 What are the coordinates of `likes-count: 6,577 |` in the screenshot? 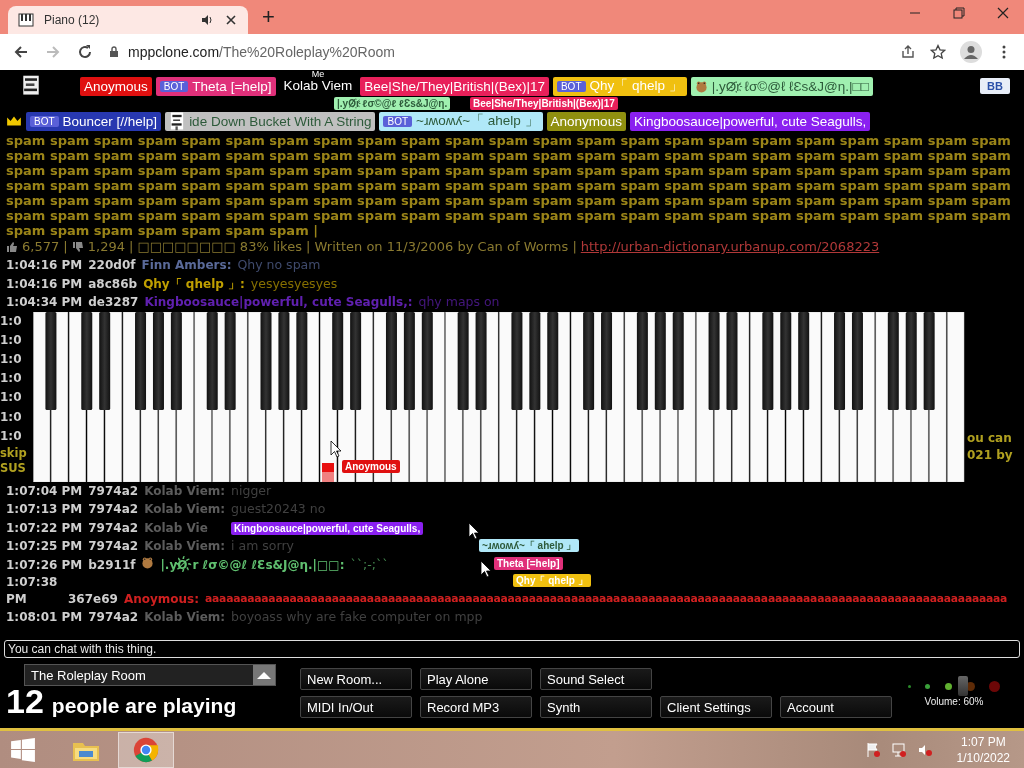 It's located at (45, 247).